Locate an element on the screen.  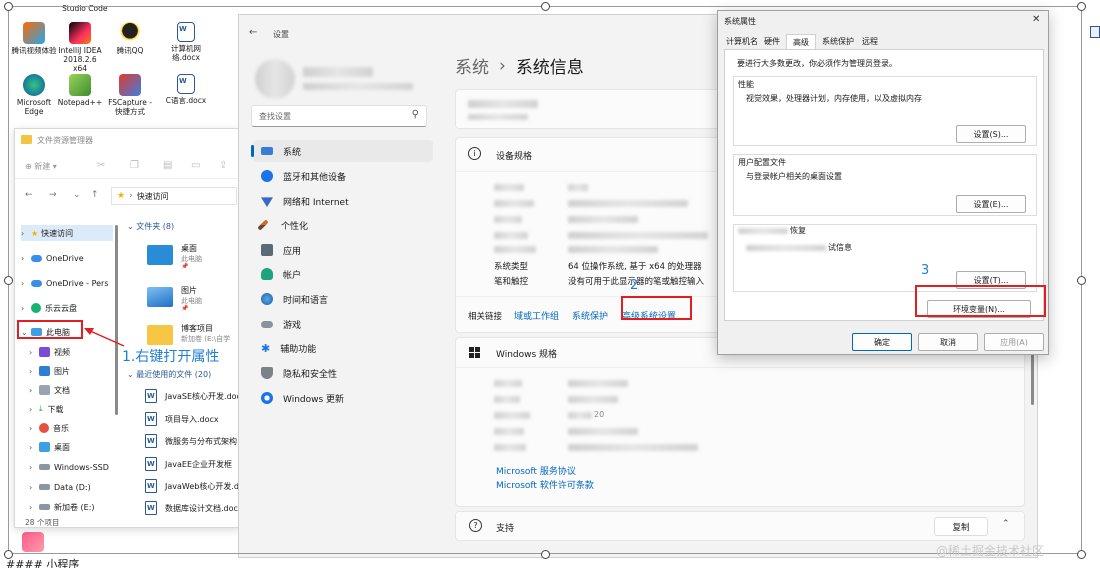
paste-icon: ▤ is located at coordinates (167, 165).